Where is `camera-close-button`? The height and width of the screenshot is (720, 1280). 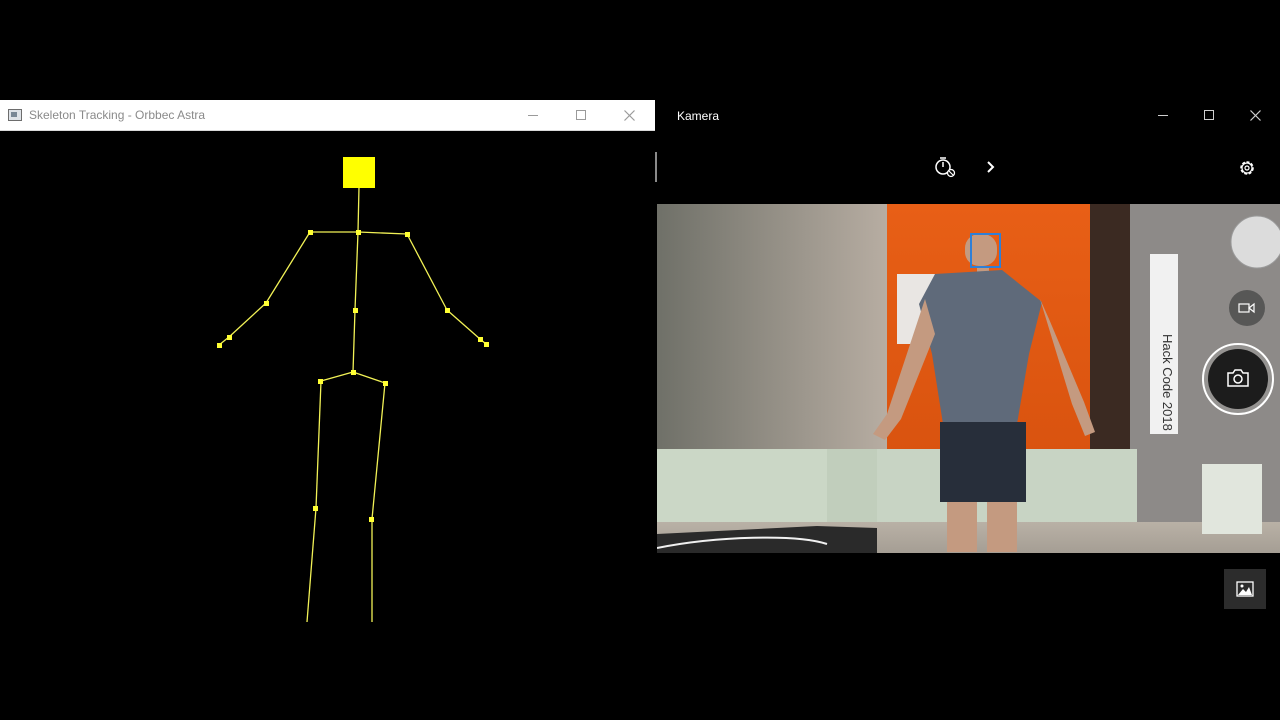 camera-close-button is located at coordinates (1255, 115).